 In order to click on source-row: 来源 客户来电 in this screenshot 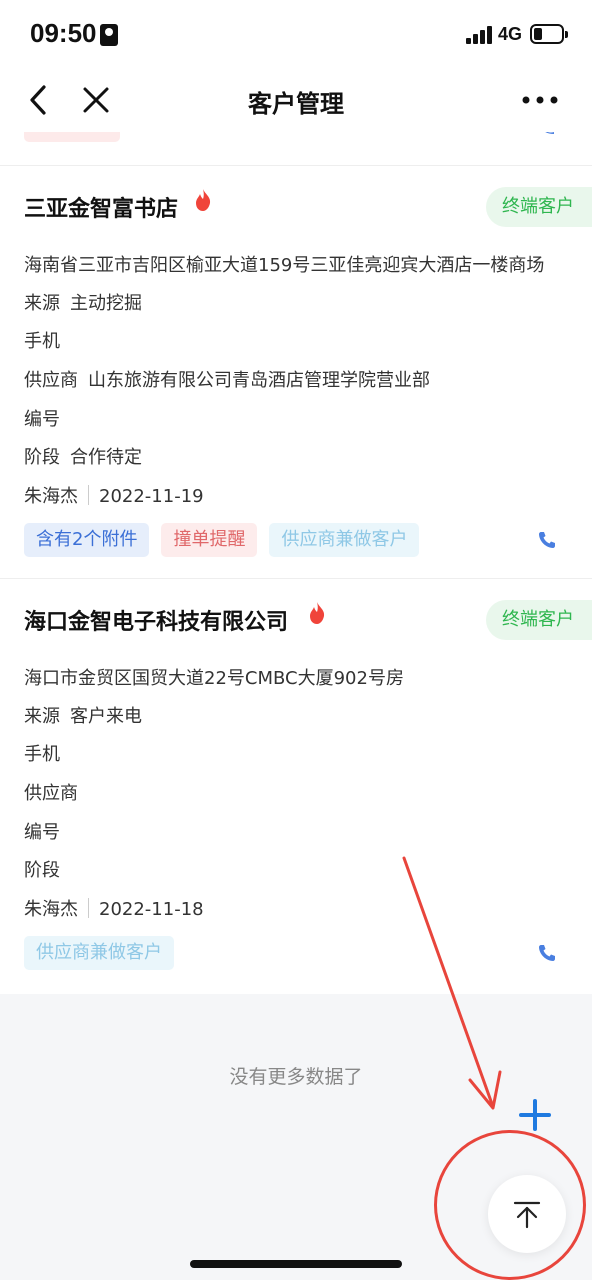, I will do `click(83, 715)`.